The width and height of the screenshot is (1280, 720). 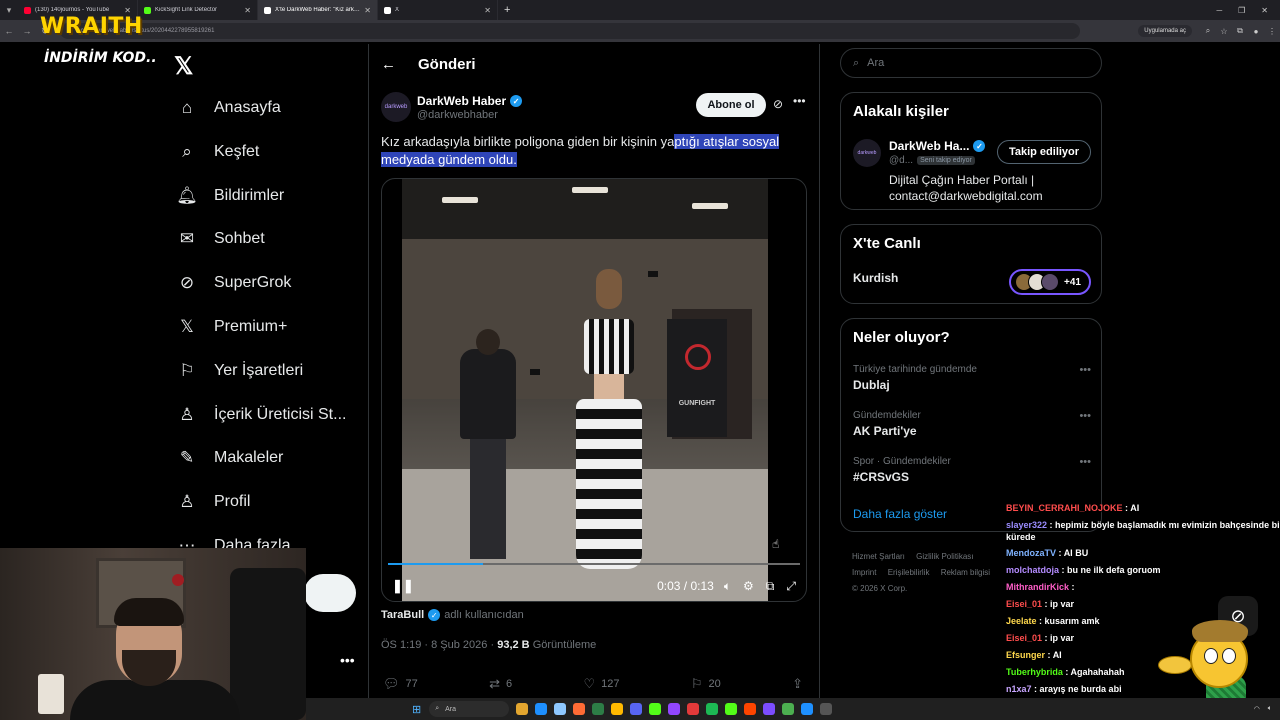 What do you see at coordinates (1044, 152) in the screenshot?
I see `following-button: Takip ediliyor` at bounding box center [1044, 152].